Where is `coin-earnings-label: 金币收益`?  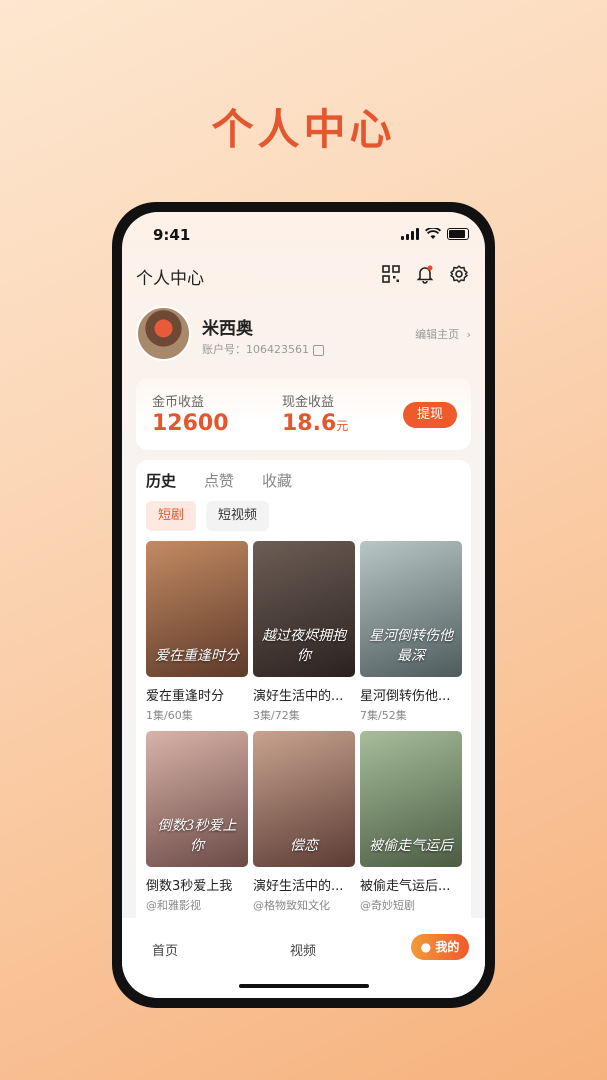
coin-earnings-label: 金币收益 is located at coordinates (178, 402).